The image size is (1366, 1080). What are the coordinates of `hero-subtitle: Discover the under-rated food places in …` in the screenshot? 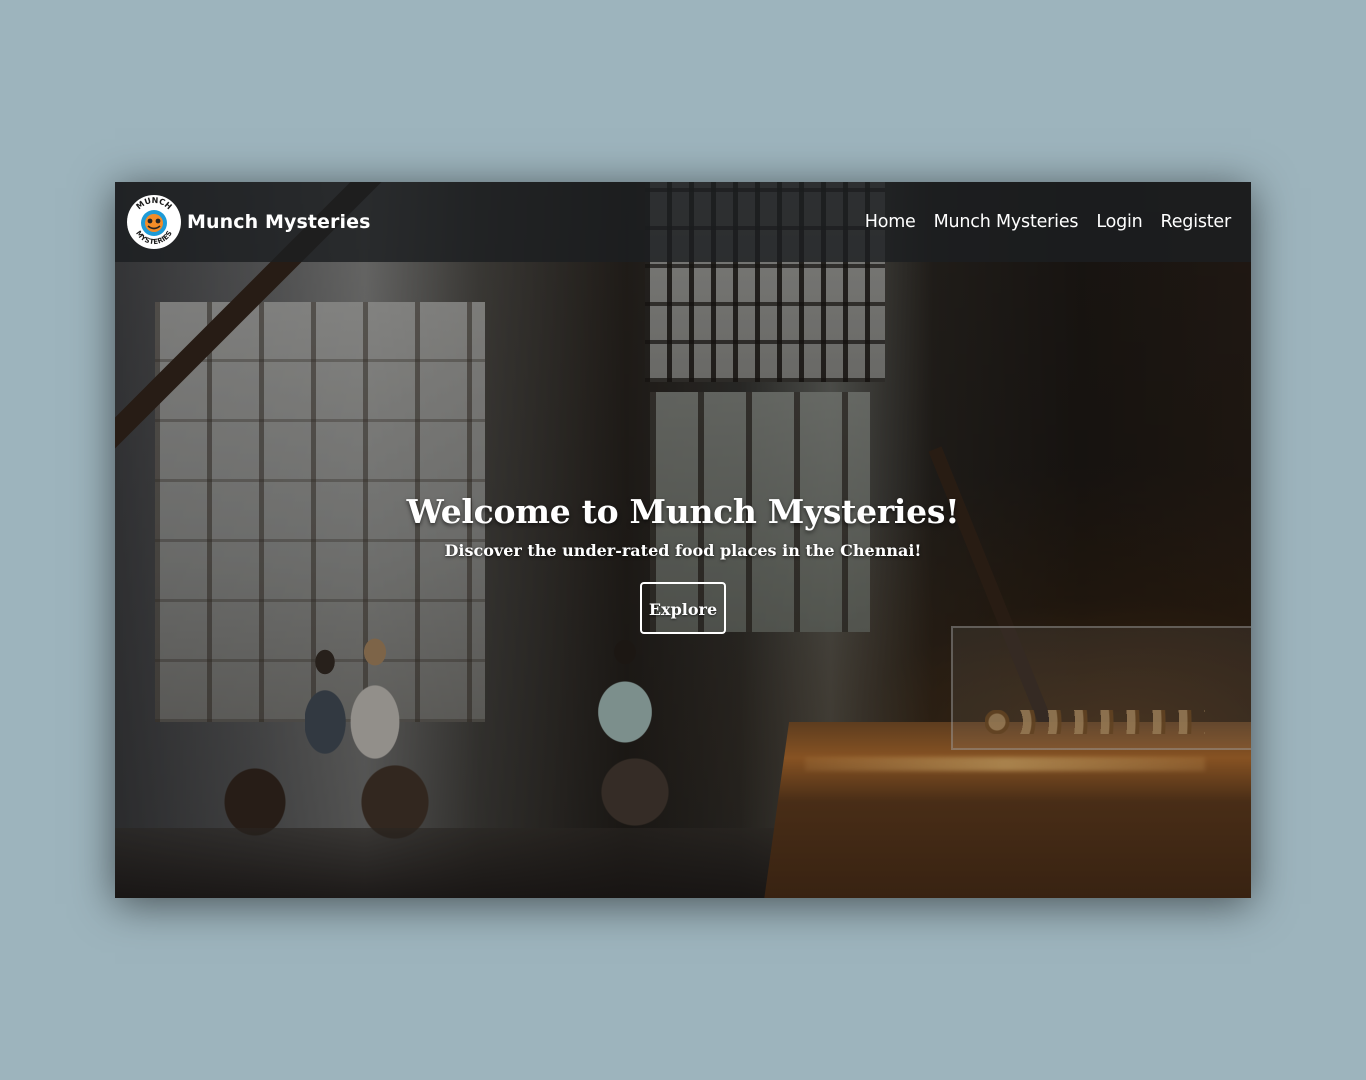 It's located at (683, 550).